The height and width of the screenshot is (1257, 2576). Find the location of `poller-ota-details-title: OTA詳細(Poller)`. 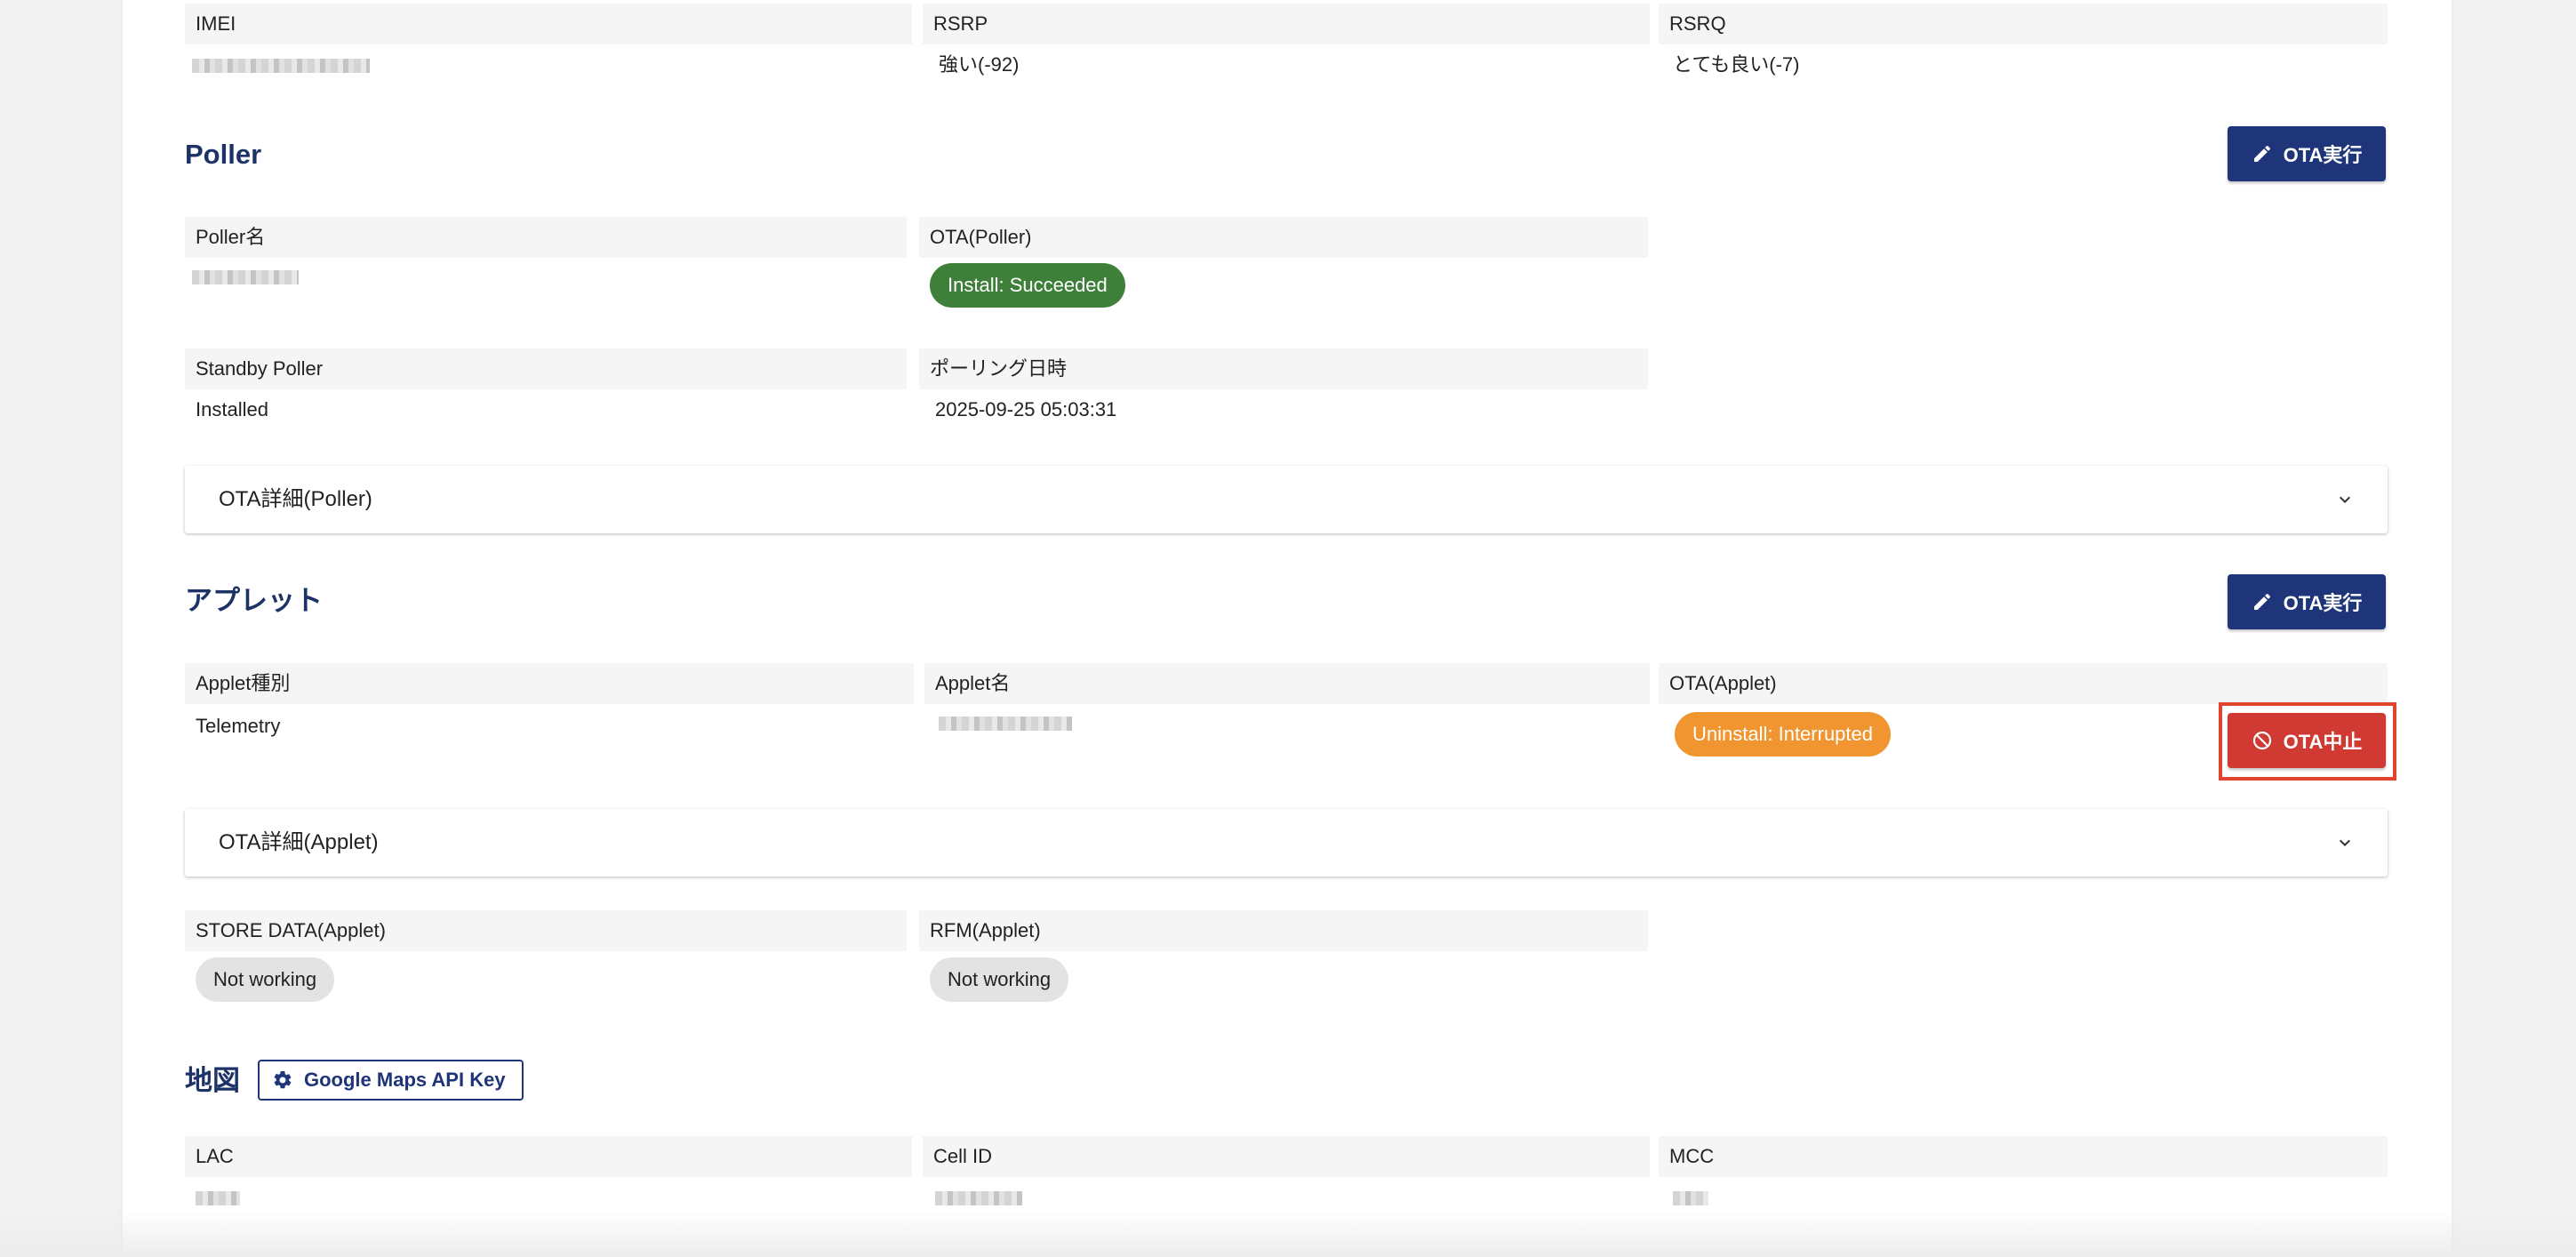

poller-ota-details-title: OTA詳細(Poller) is located at coordinates (295, 499).